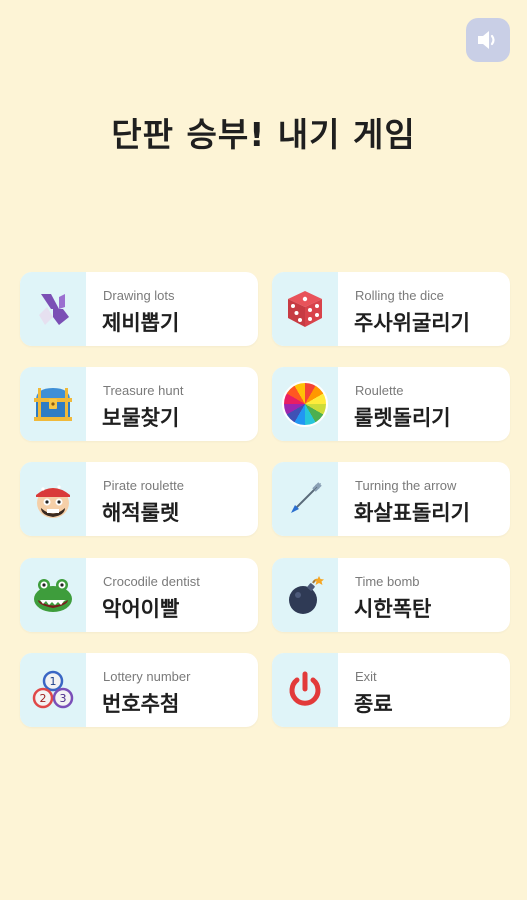  What do you see at coordinates (63, 698) in the screenshot?
I see `lottery-ball-number: 3` at bounding box center [63, 698].